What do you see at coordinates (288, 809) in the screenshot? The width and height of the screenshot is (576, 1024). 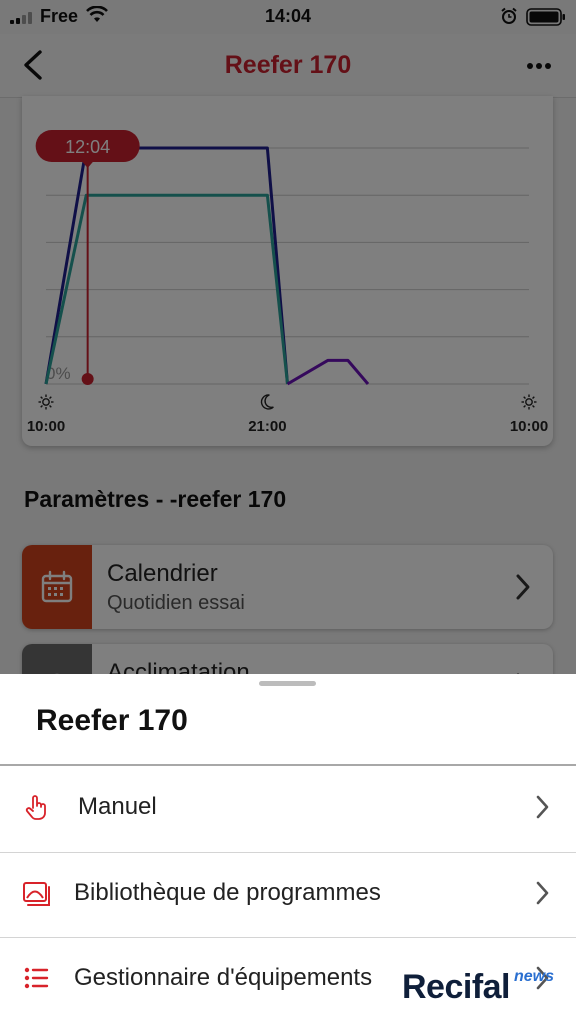 I see `menu-item-manuel: Manuel` at bounding box center [288, 809].